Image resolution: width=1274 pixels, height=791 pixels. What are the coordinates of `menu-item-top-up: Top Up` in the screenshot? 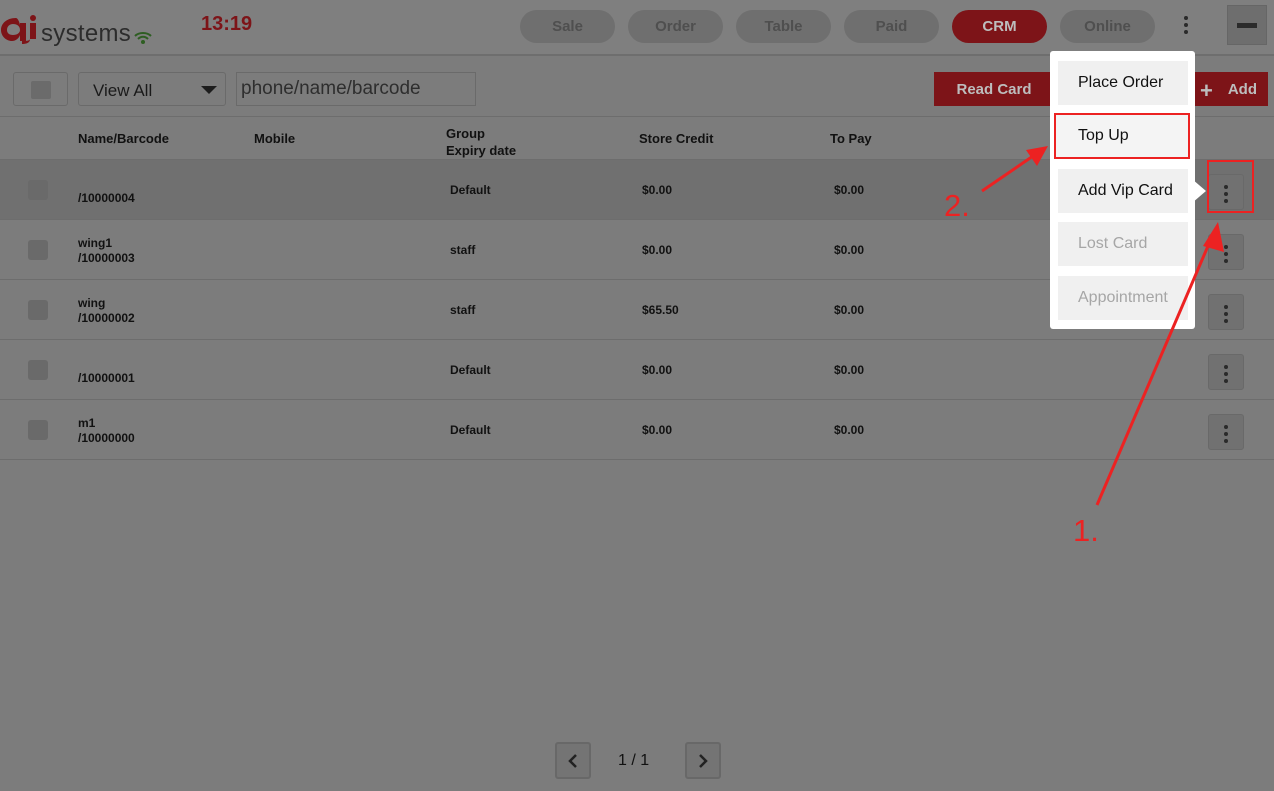 It's located at (1122, 136).